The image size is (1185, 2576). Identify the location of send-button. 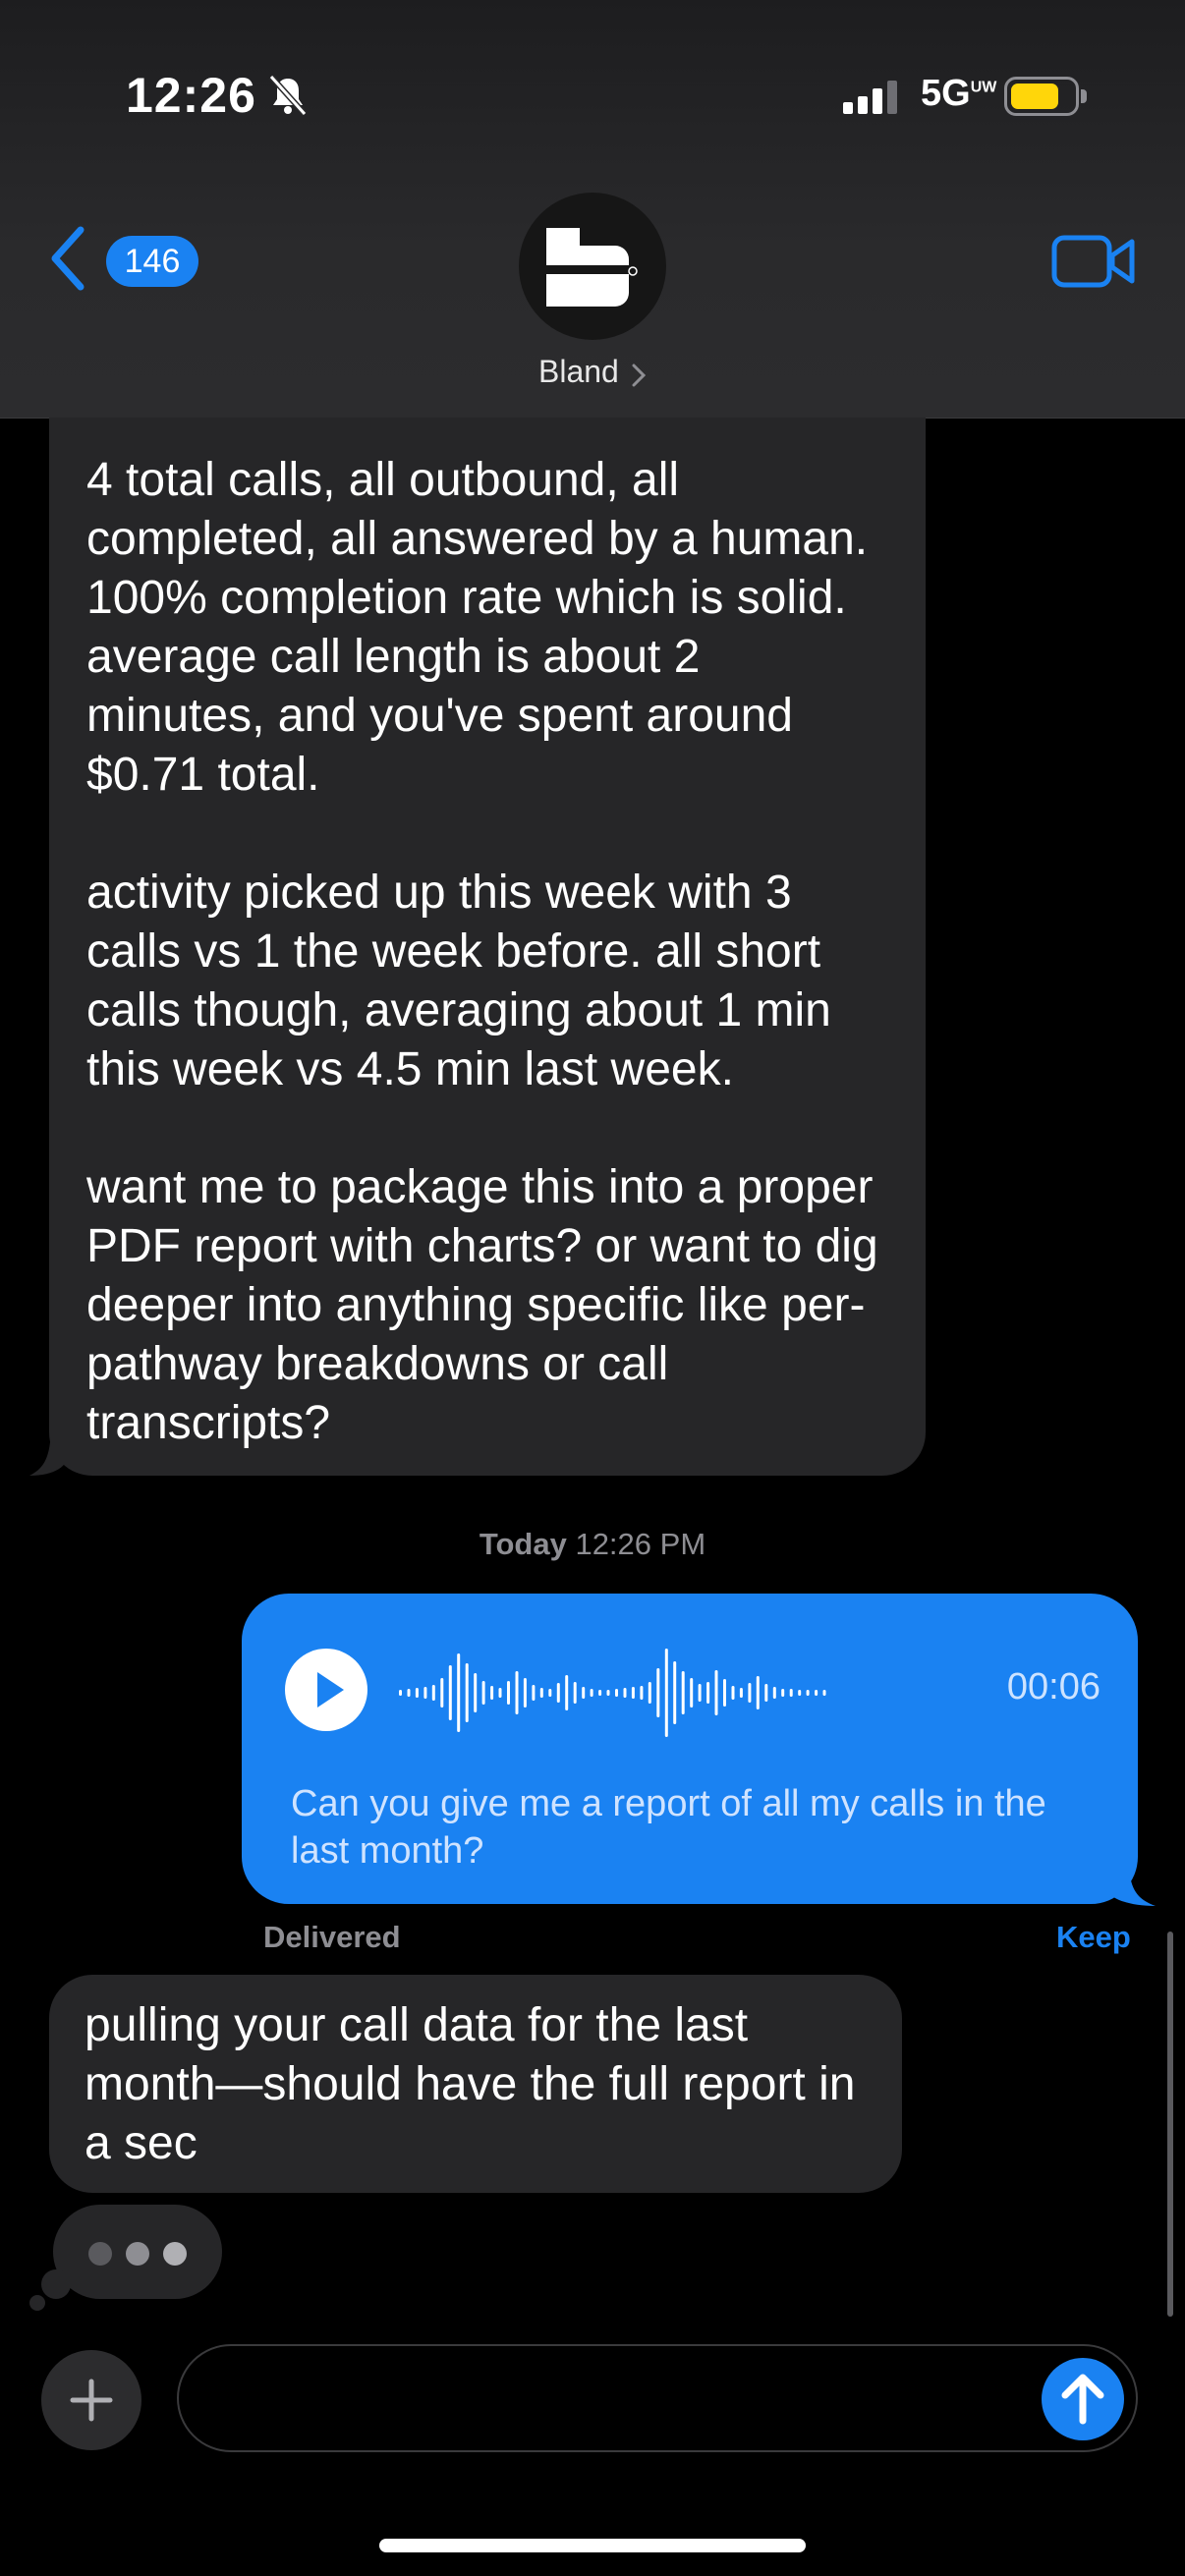
(1083, 2399).